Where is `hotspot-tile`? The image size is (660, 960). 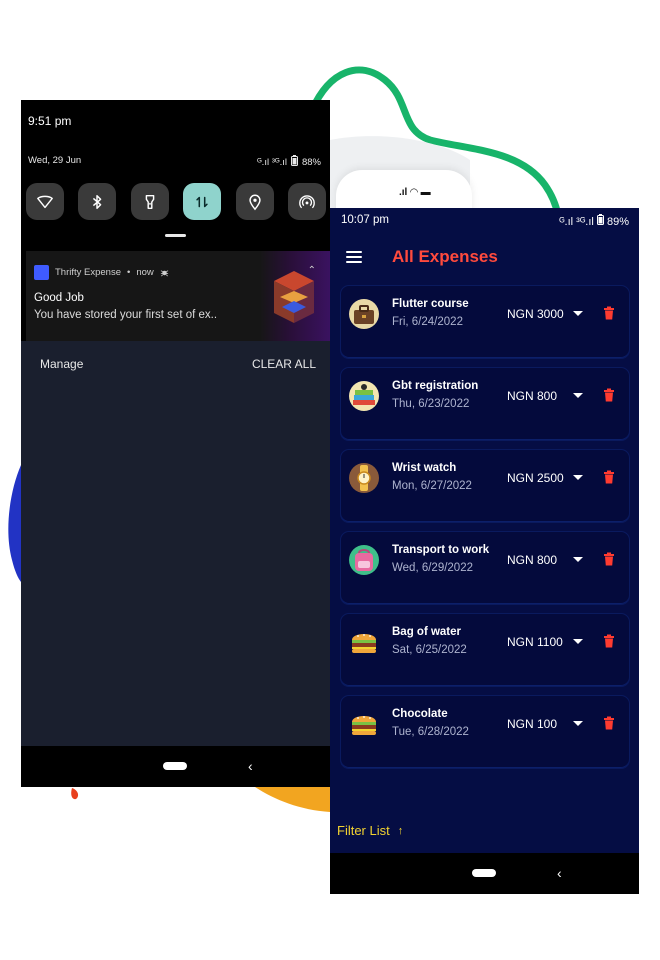
hotspot-tile is located at coordinates (306, 201).